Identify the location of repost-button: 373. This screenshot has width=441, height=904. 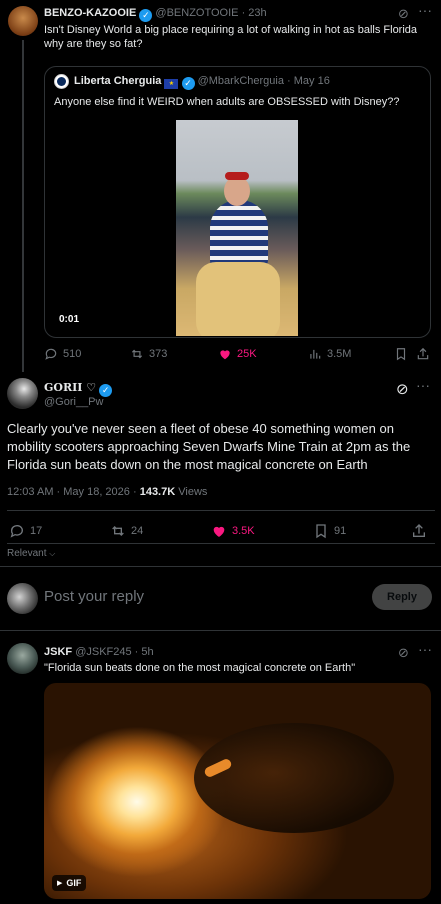
(148, 354).